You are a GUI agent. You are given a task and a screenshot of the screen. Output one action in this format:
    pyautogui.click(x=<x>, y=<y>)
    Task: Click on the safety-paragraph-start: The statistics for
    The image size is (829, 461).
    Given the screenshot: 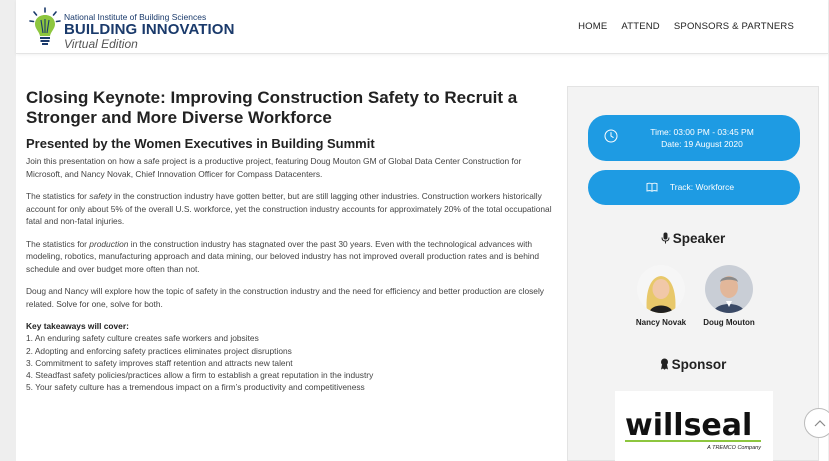 What is the action you would take?
    pyautogui.click(x=58, y=196)
    